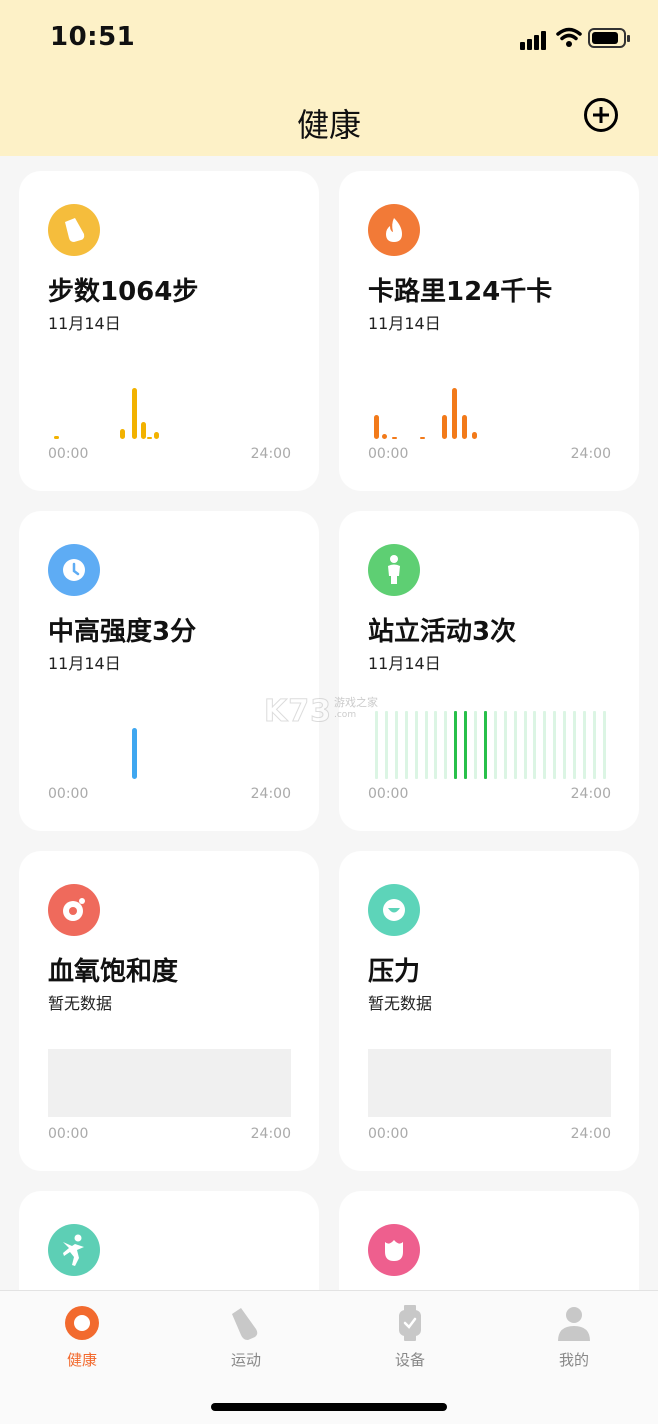 This screenshot has width=658, height=1424. I want to click on tab-profile: 我的, so click(574, 1336).